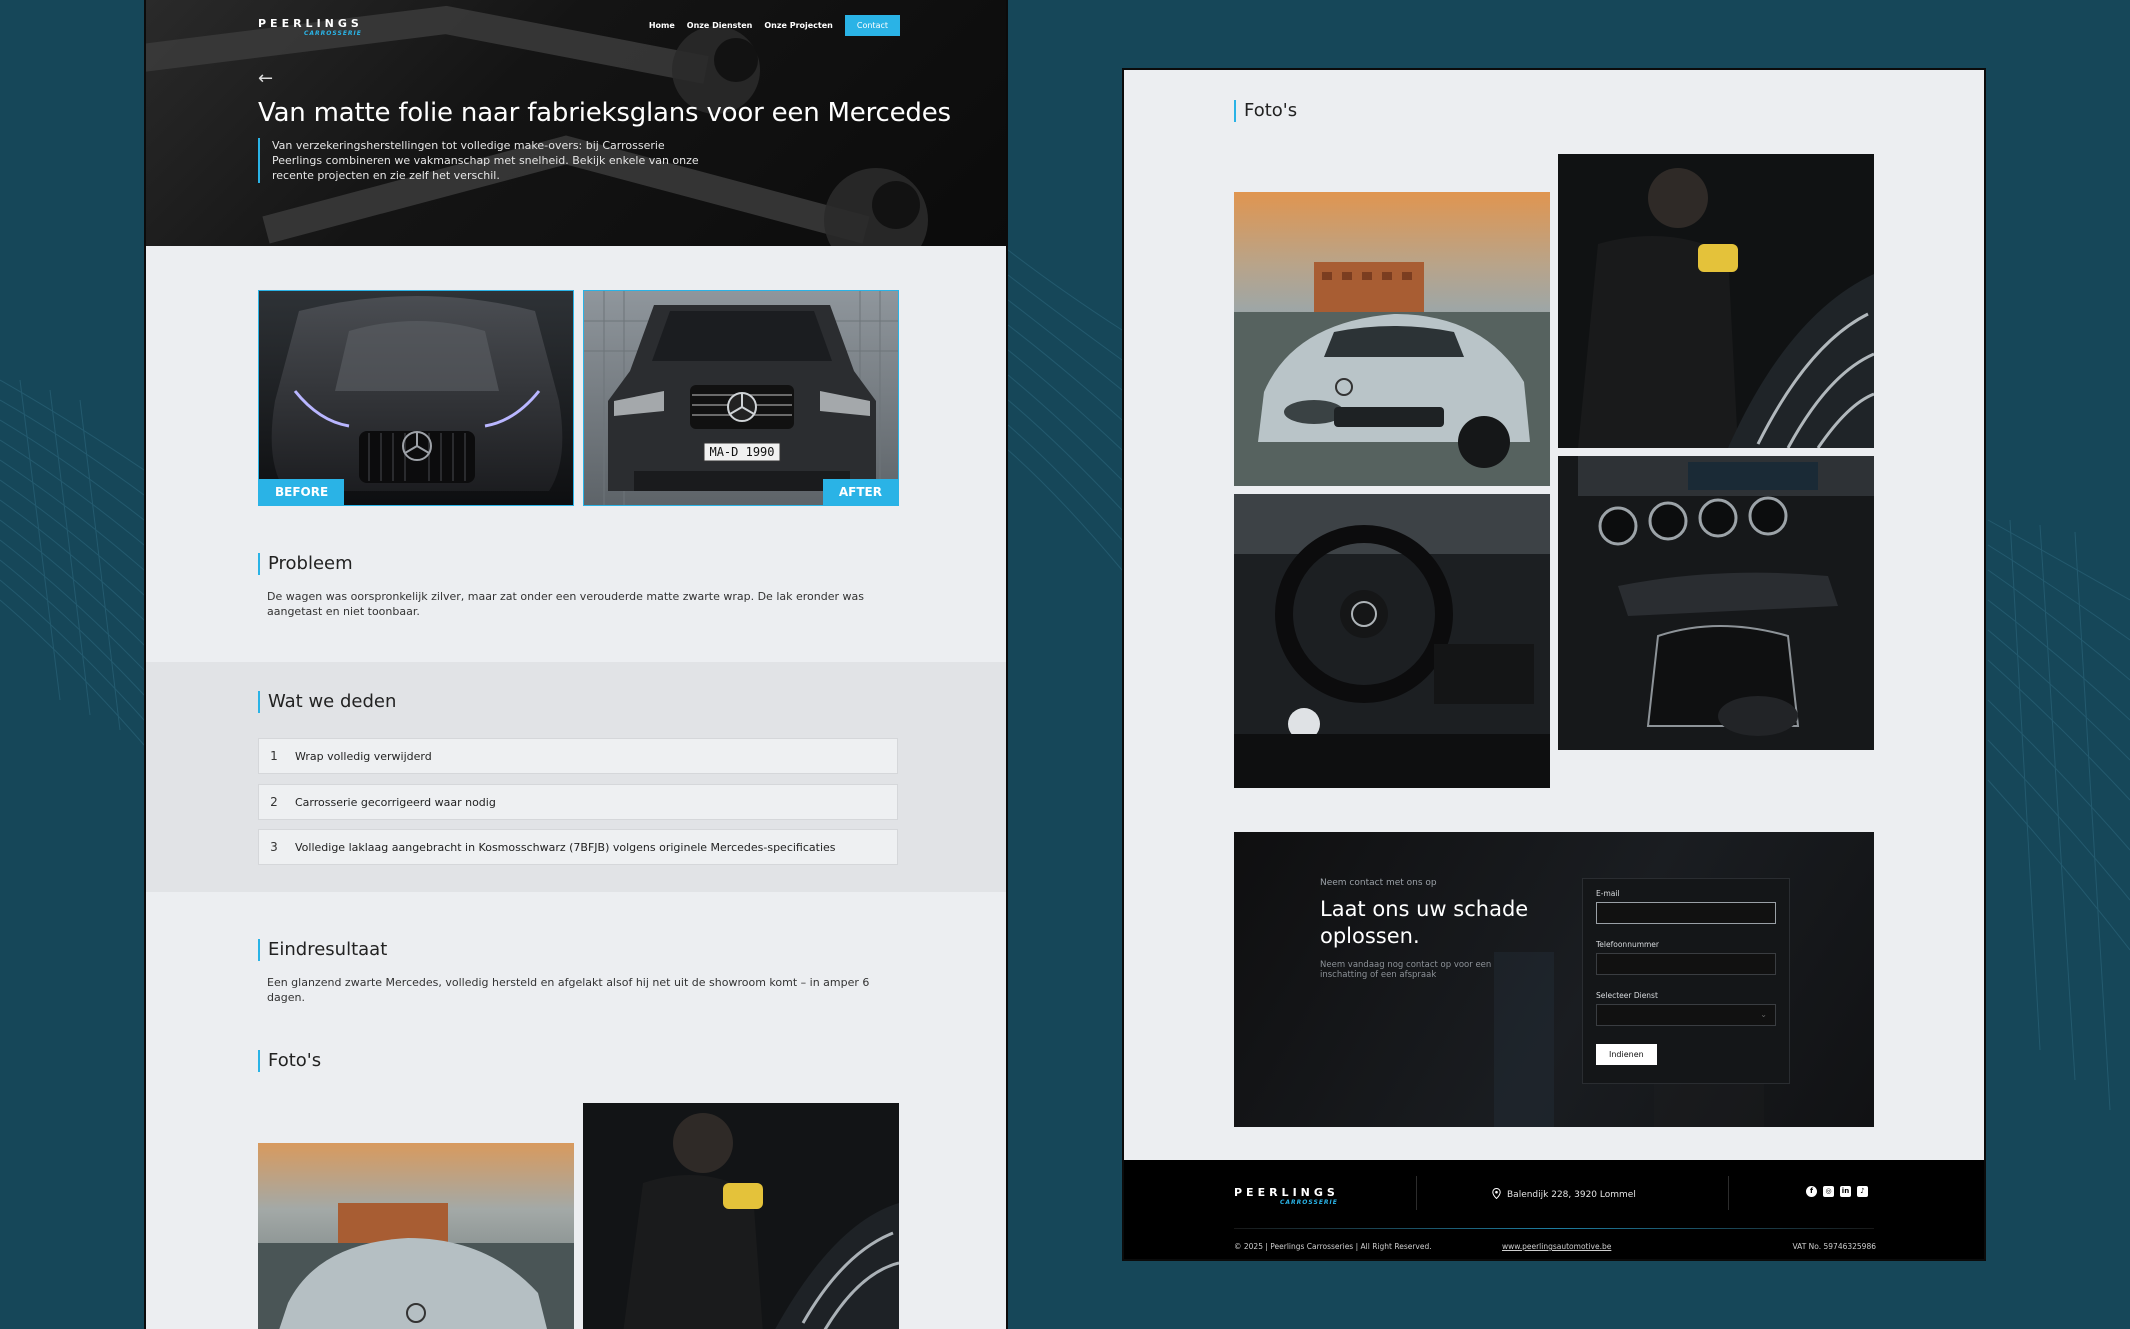  I want to click on nav-onze-projecten: Onze Projecten, so click(798, 25).